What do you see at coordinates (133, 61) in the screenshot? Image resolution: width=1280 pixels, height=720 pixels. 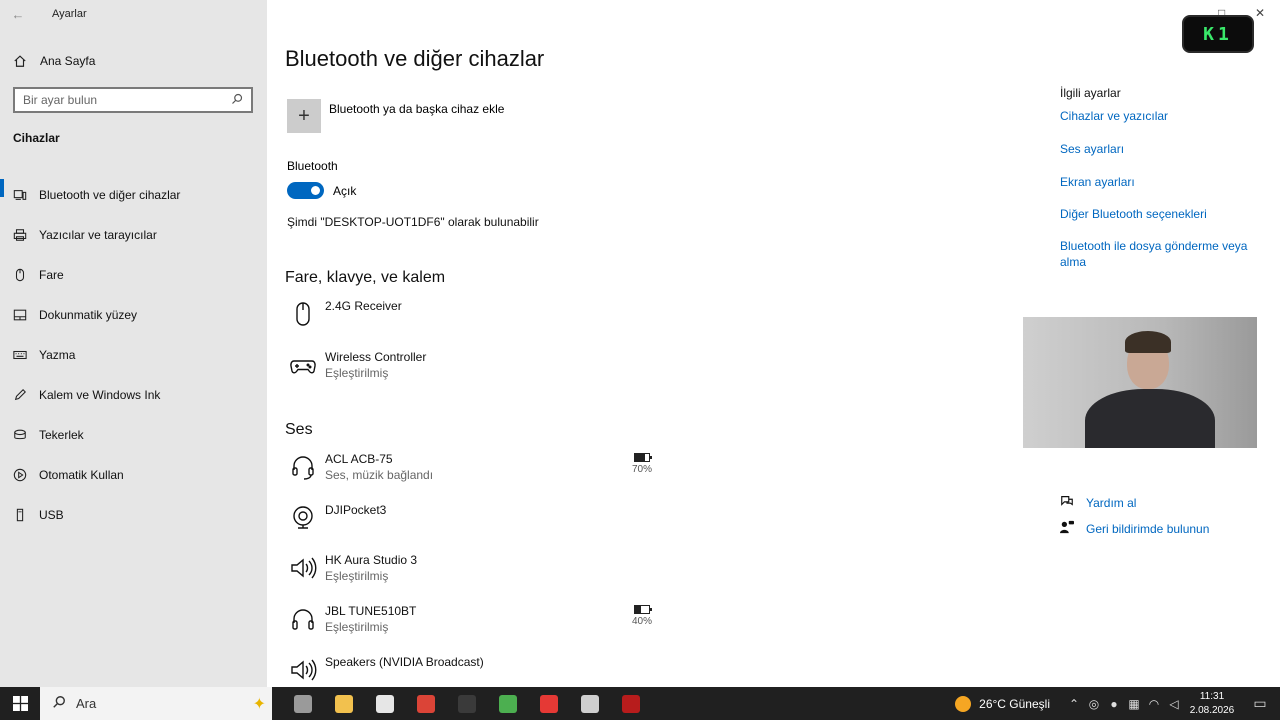 I see `home-link: Ana Sayfa` at bounding box center [133, 61].